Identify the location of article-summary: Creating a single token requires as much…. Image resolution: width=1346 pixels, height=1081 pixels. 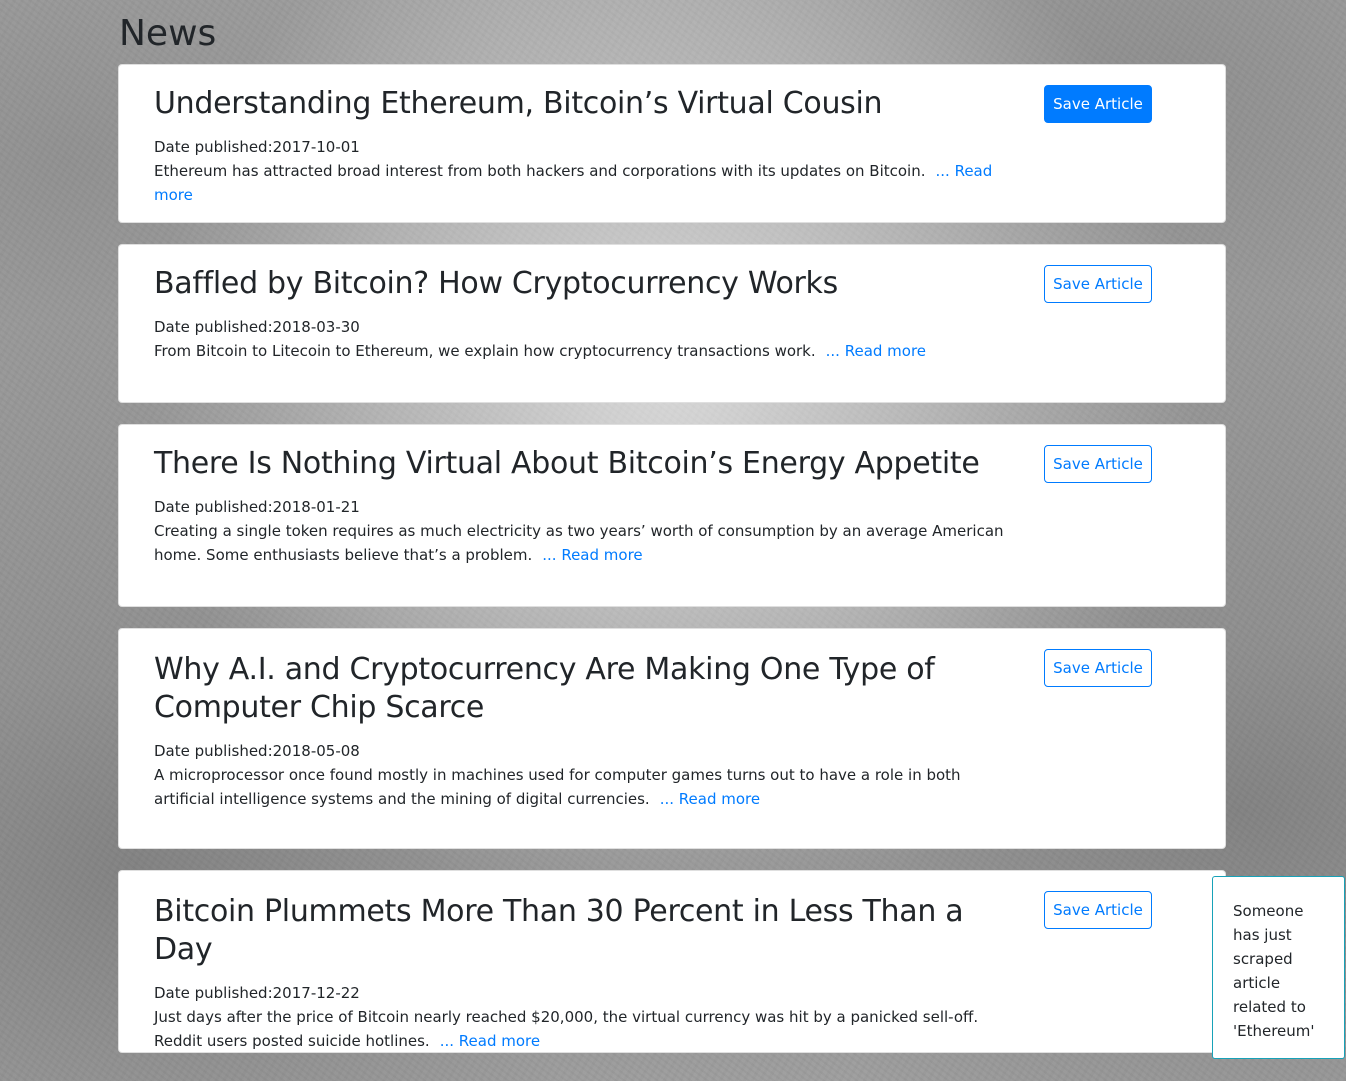
(589, 543).